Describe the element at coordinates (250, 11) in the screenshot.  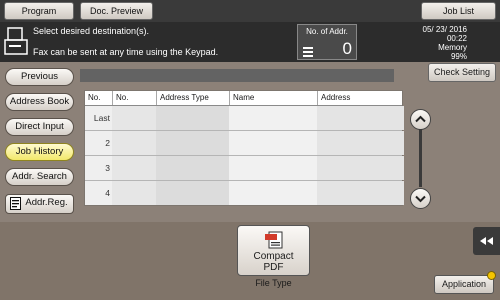
I see `top-tab-bar: Program Doc. Preview Job List` at that location.